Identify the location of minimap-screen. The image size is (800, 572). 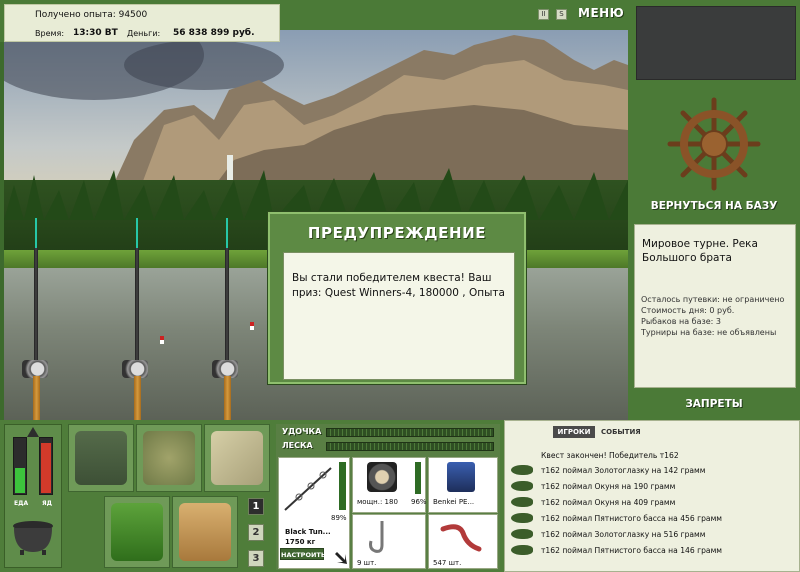
(716, 43).